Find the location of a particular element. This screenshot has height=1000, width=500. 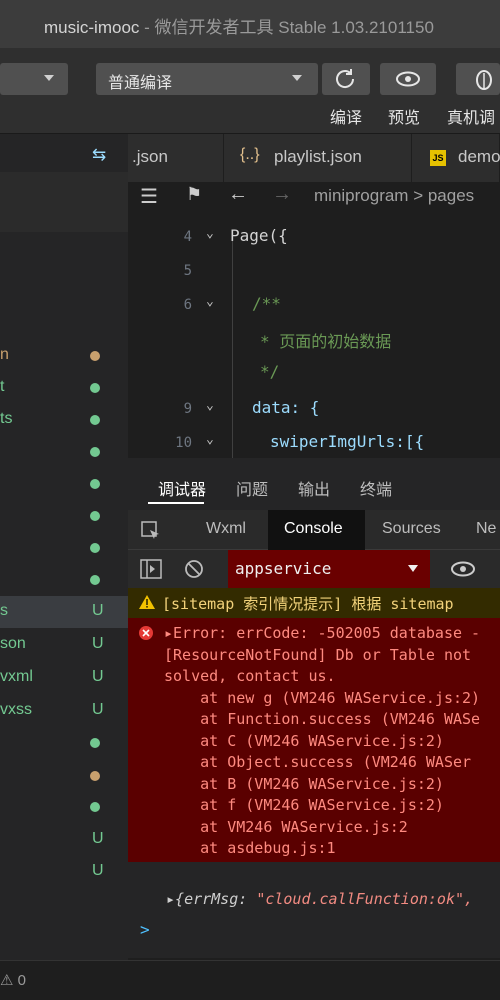

code-line: * 页面的初始数据 is located at coordinates (325, 340).